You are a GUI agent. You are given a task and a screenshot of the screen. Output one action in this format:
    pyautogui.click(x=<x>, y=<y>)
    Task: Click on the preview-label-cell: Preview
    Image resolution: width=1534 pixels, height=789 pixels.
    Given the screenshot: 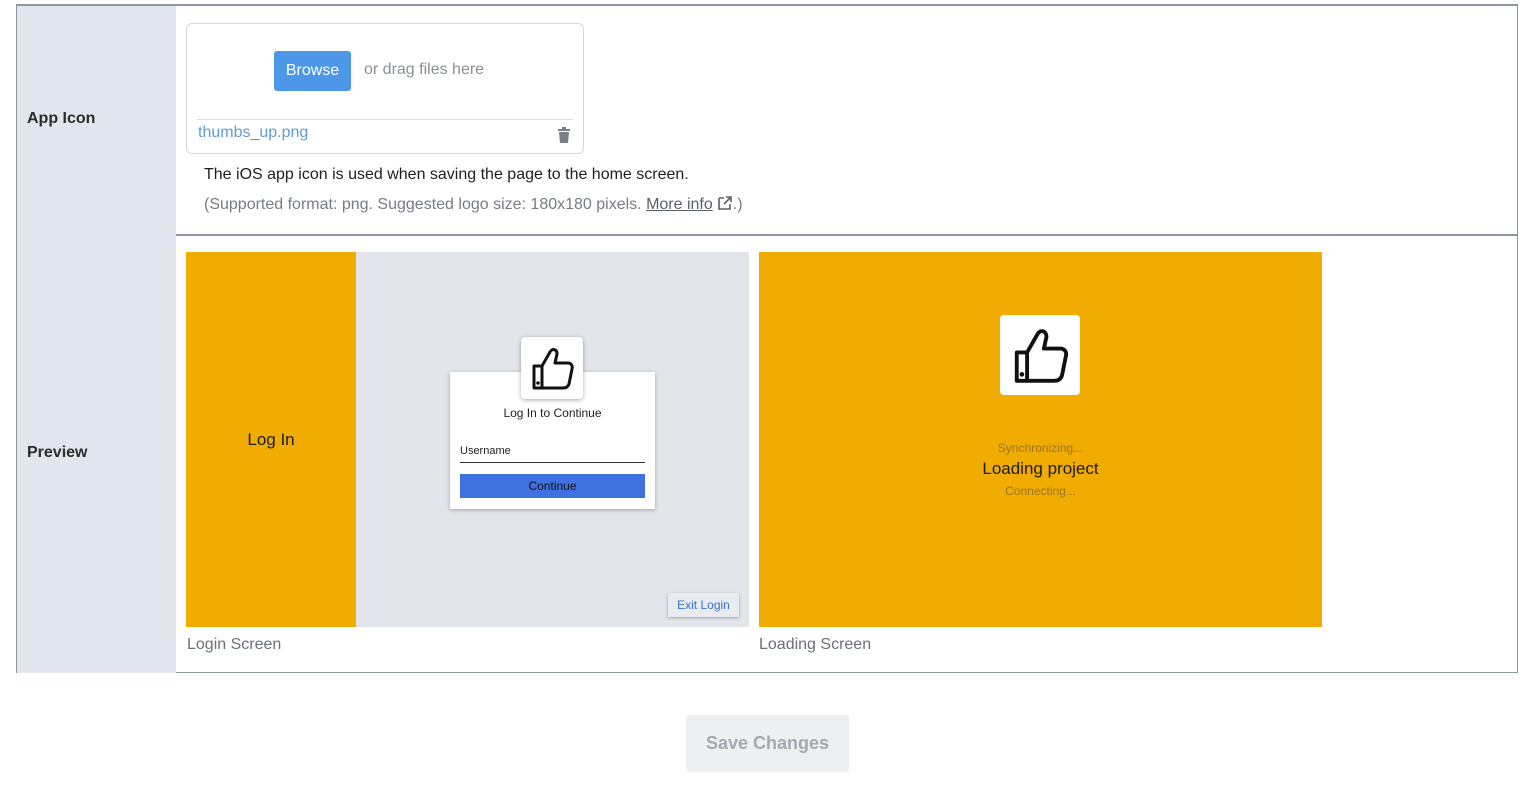 What is the action you would take?
    pyautogui.click(x=96, y=453)
    